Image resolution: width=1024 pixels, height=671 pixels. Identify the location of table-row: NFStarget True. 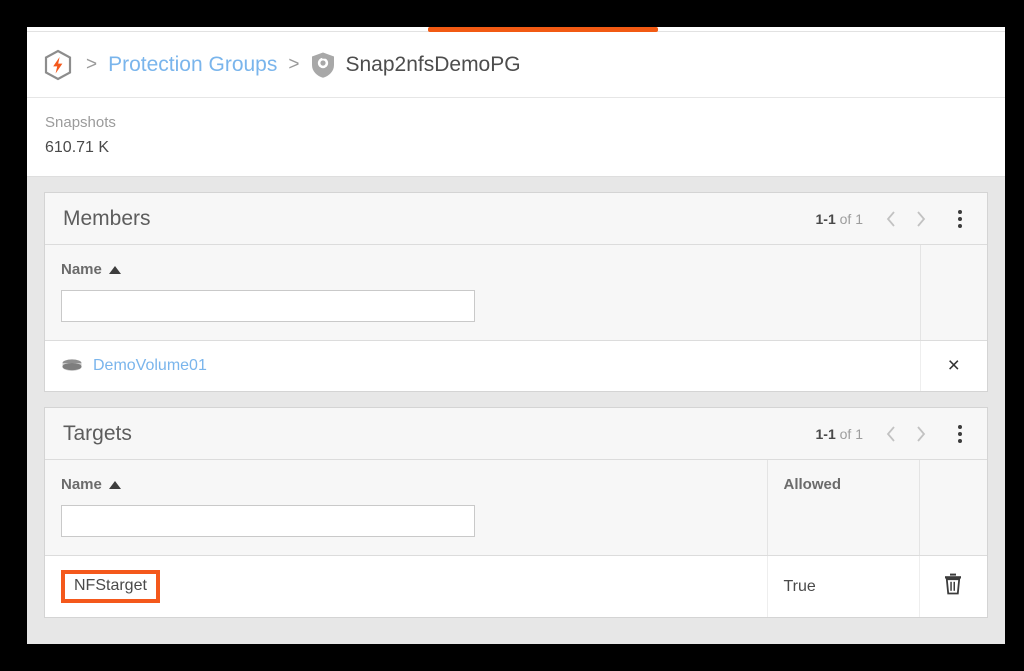
(516, 586).